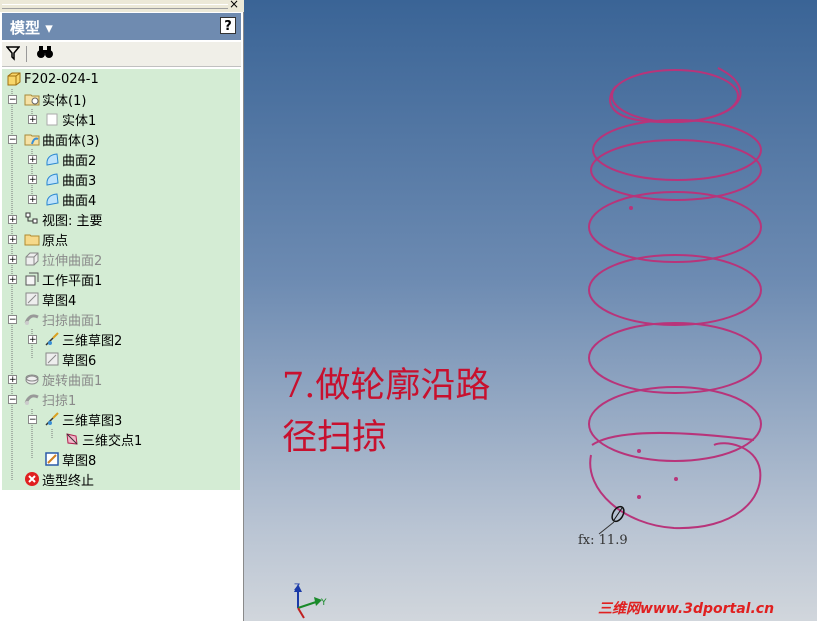 This screenshot has width=817, height=621. I want to click on close-icon: ×, so click(234, 5).